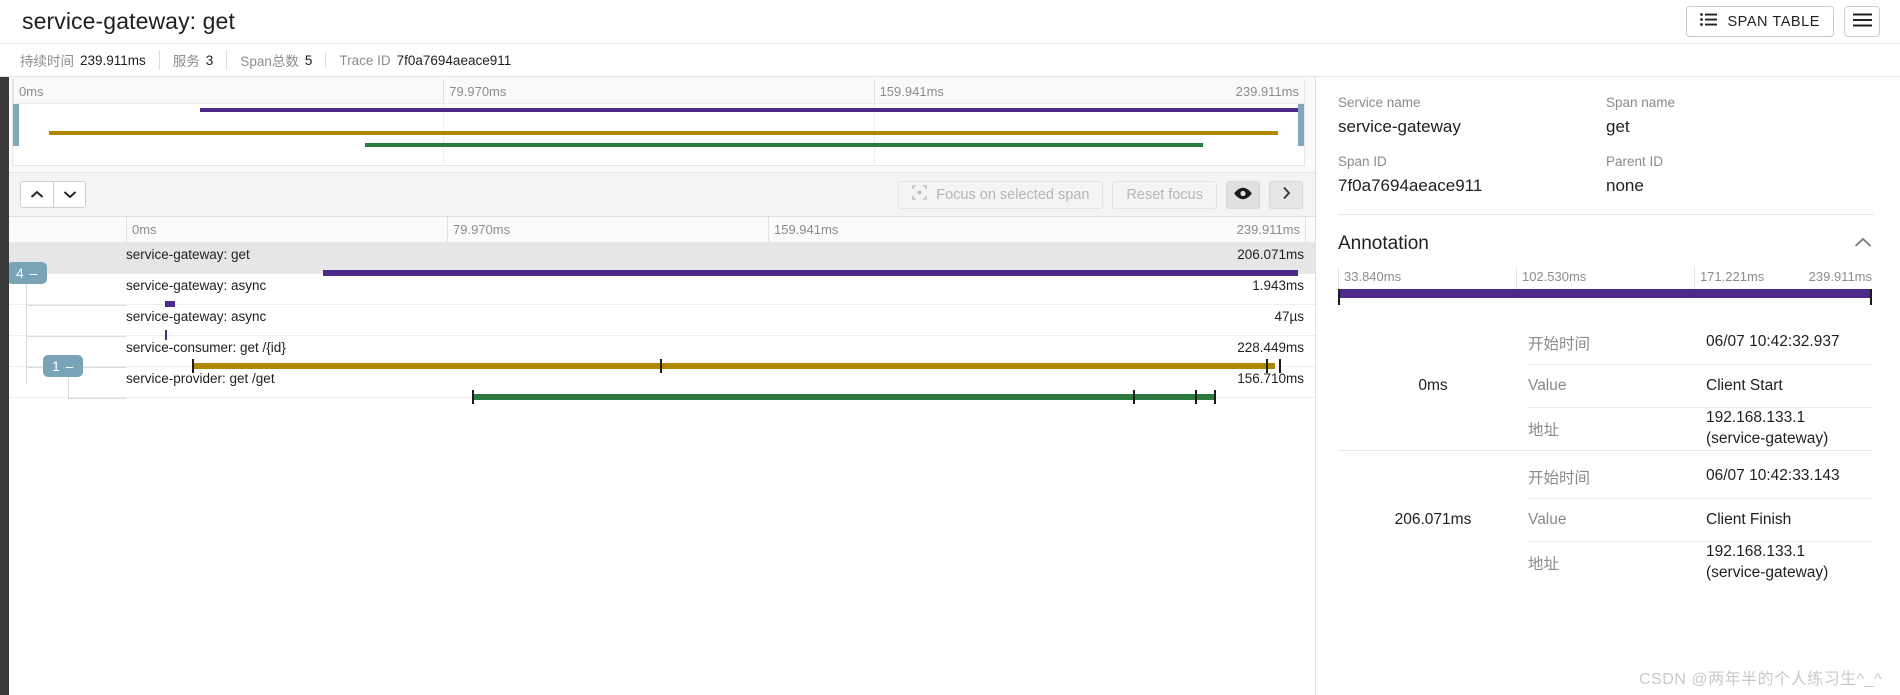 Image resolution: width=1900 pixels, height=695 pixels. I want to click on span-axis-tick: 0ms, so click(141, 230).